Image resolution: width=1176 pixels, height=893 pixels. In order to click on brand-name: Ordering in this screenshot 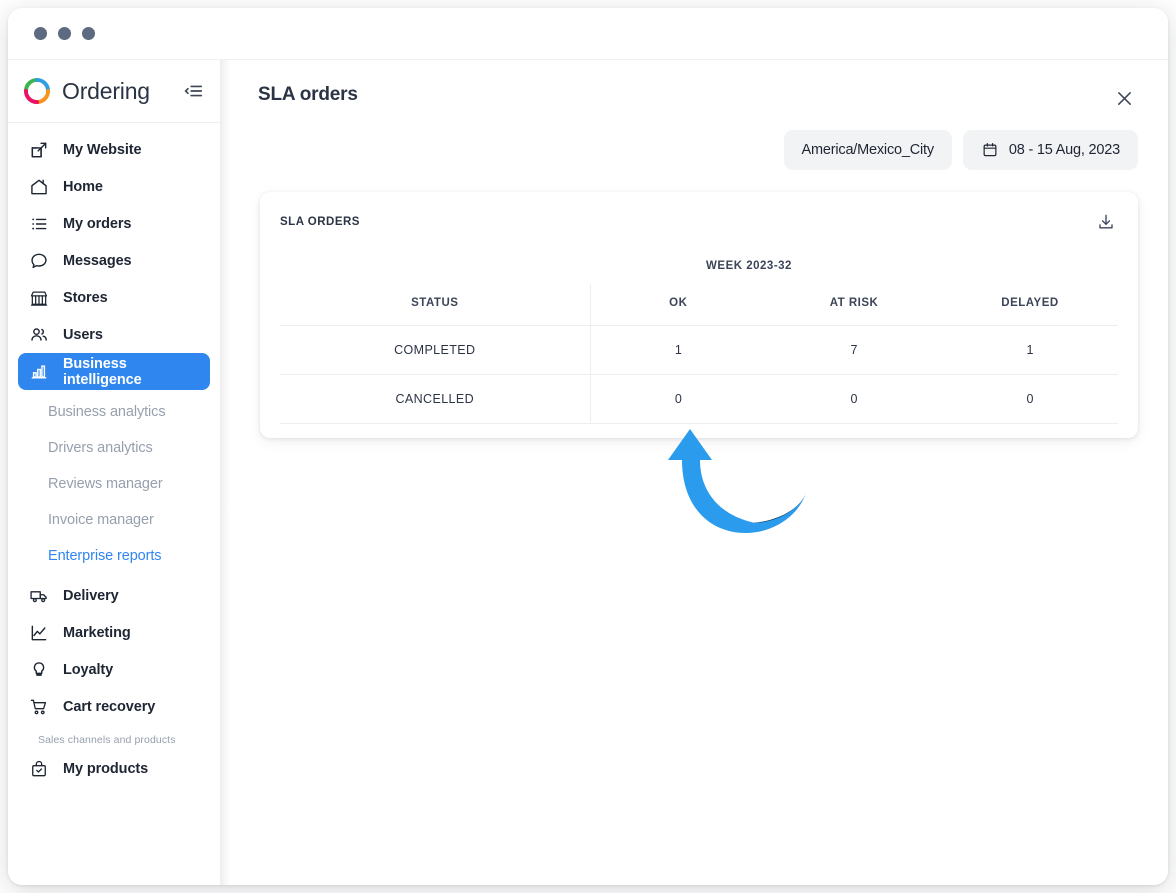, I will do `click(106, 90)`.